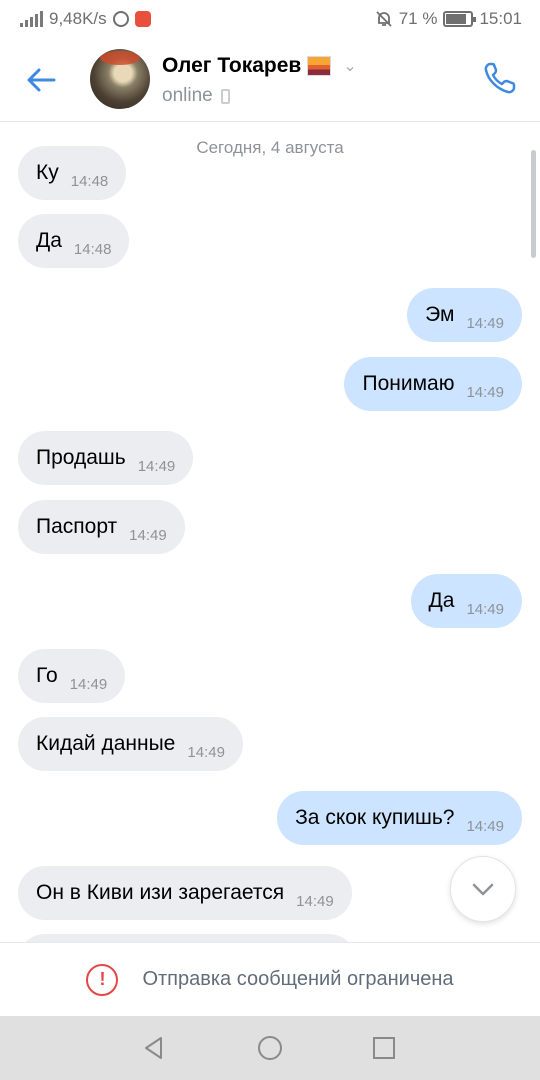 This screenshot has height=1080, width=540. I want to click on restriction-banner: ! Отправка сообщений ограничена, so click(270, 979).